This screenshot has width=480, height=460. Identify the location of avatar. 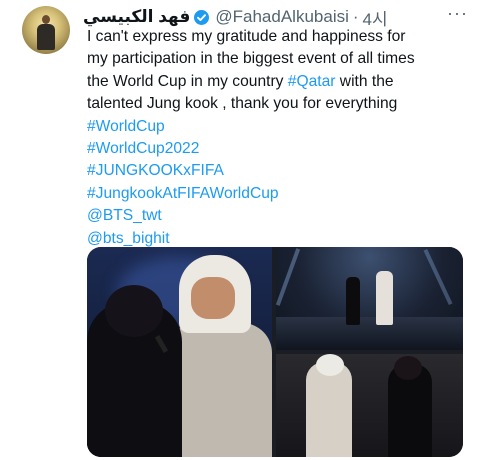
(46, 30).